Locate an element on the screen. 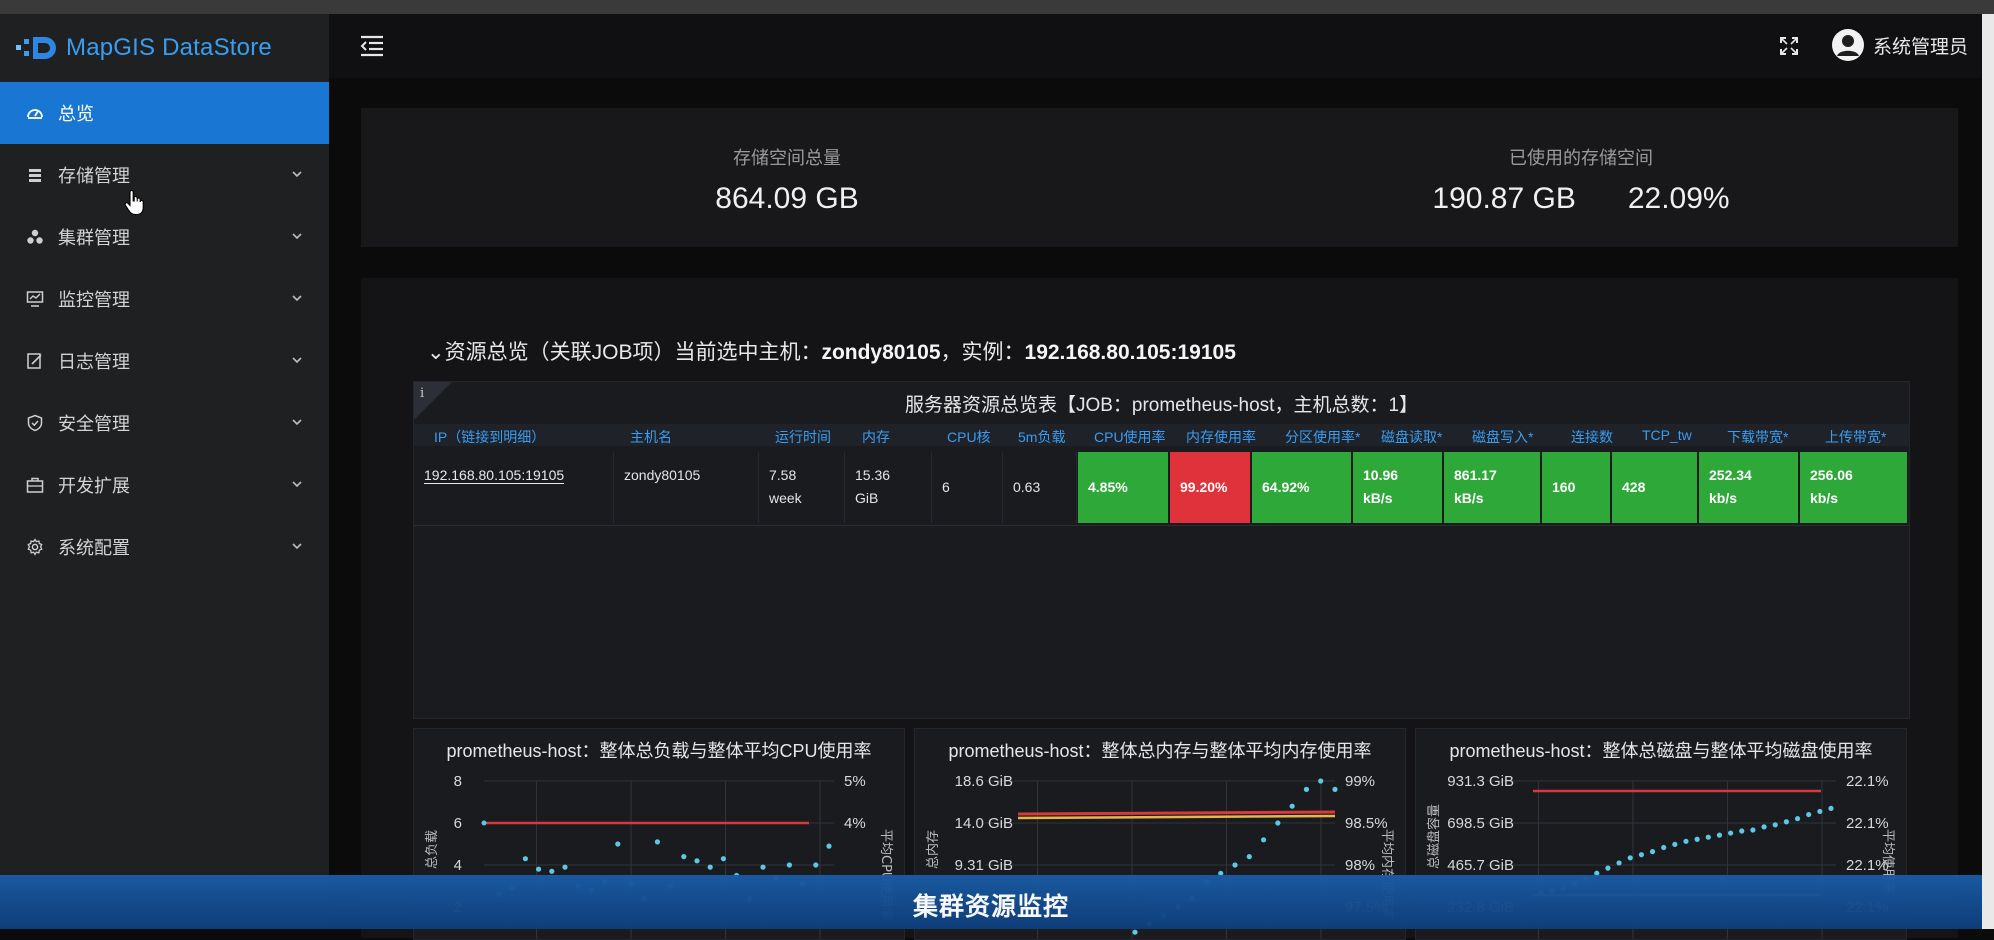 The width and height of the screenshot is (1994, 940). fullscreen-icon is located at coordinates (1789, 46).